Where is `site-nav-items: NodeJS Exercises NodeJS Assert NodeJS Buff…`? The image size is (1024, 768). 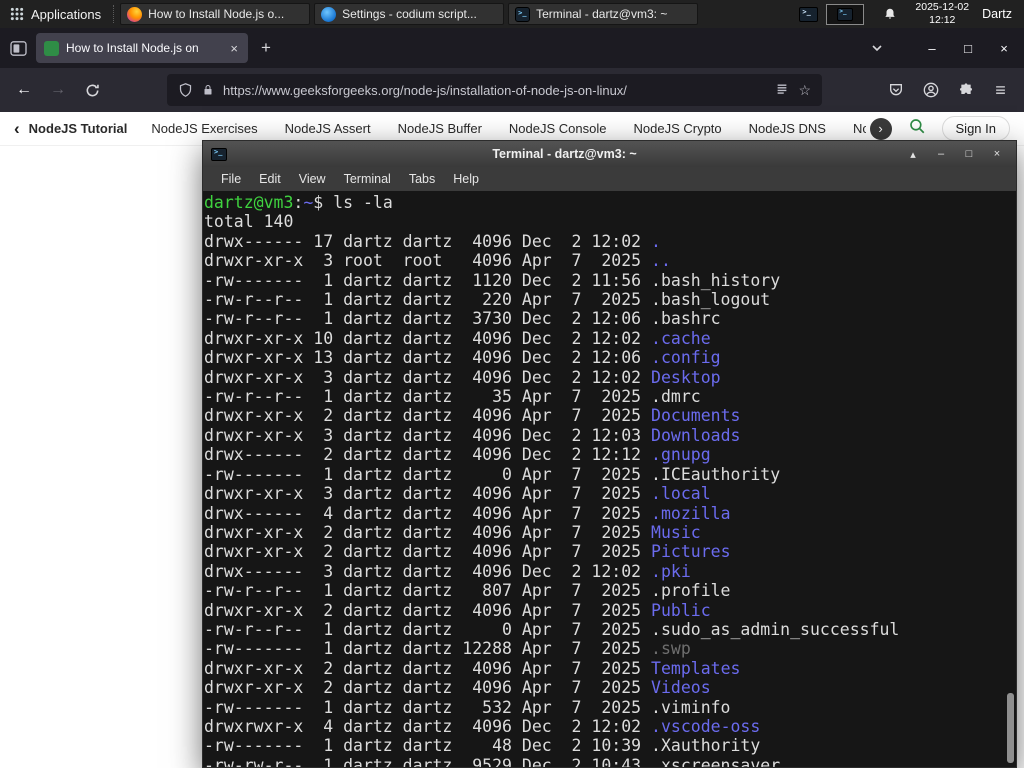 site-nav-items: NodeJS Exercises NodeJS Assert NodeJS Buff… is located at coordinates (508, 128).